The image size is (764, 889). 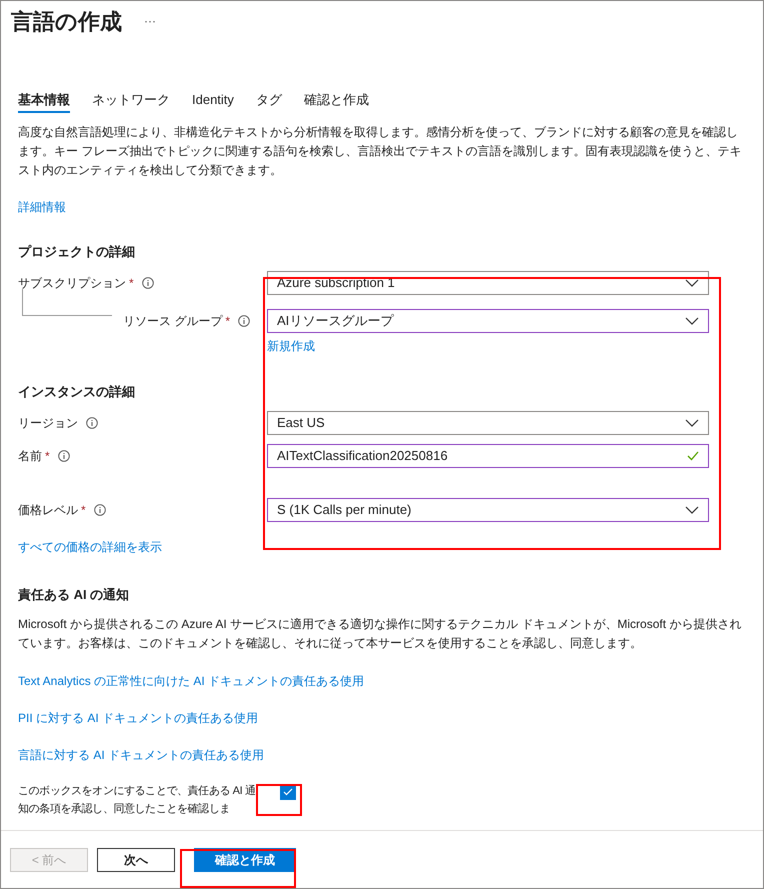 What do you see at coordinates (131, 100) in the screenshot?
I see `tab: ネットワーク` at bounding box center [131, 100].